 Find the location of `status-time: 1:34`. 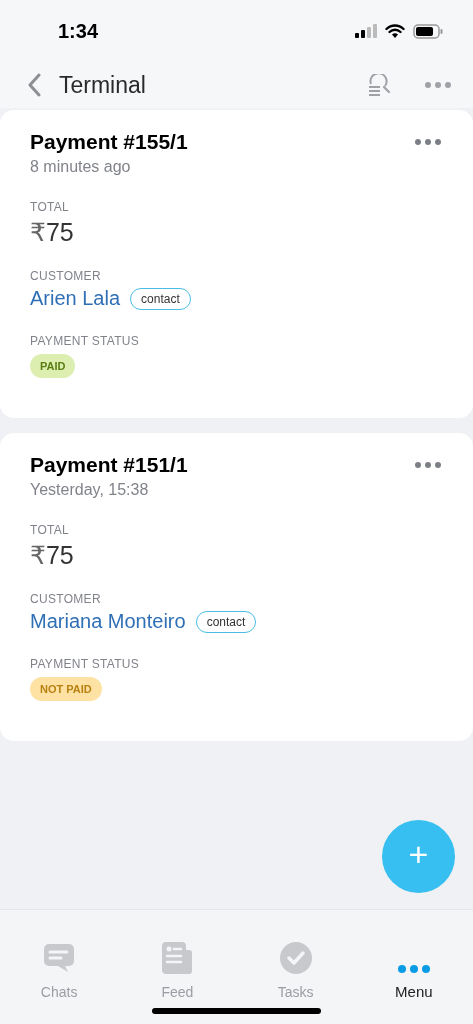

status-time: 1:34 is located at coordinates (78, 31).